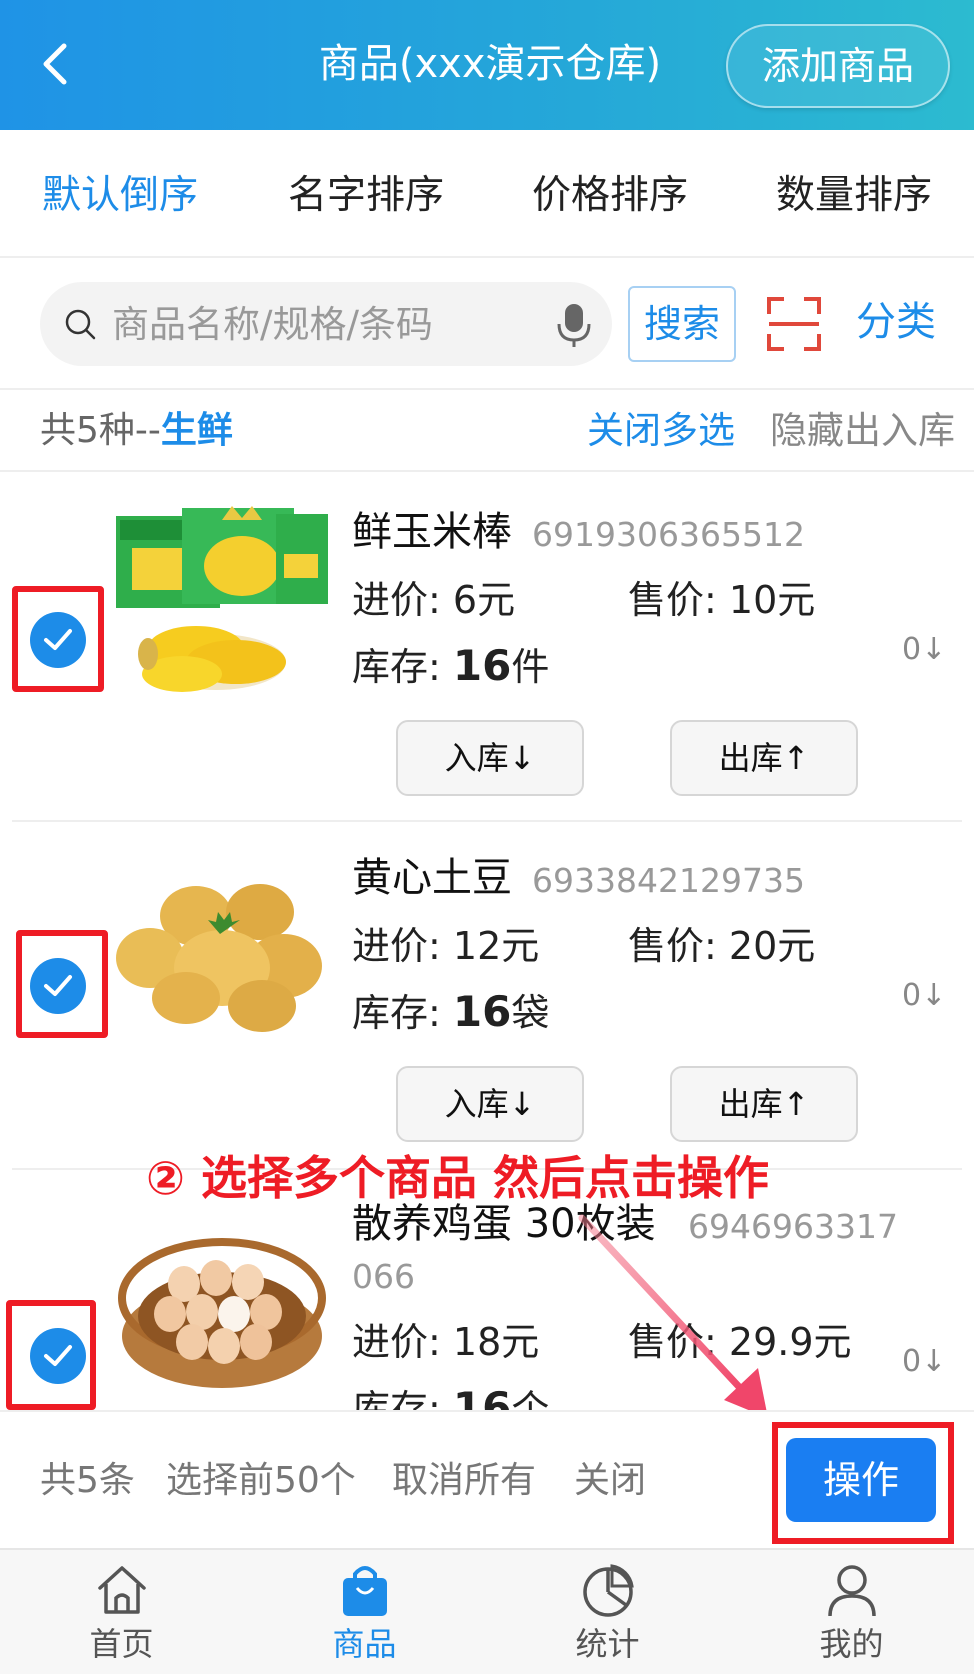 Image resolution: width=974 pixels, height=1674 pixels. Describe the element at coordinates (464, 1481) in the screenshot. I see `cancel-all-link: 取消所有` at that location.